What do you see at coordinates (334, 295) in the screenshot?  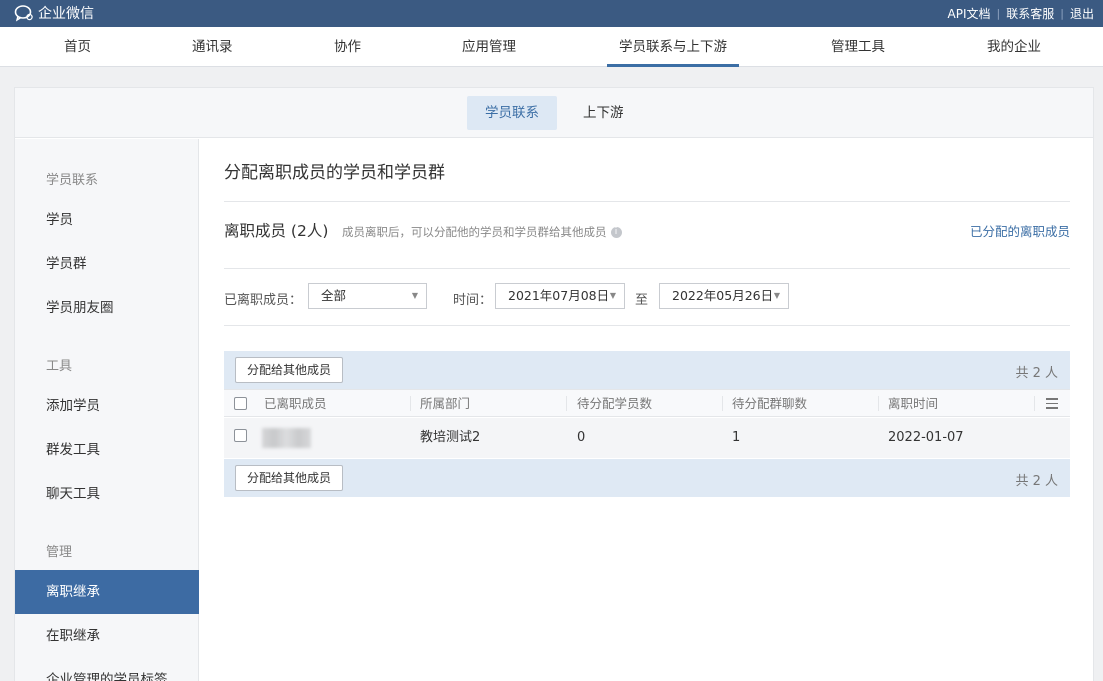 I see `member-select-value: 全部` at bounding box center [334, 295].